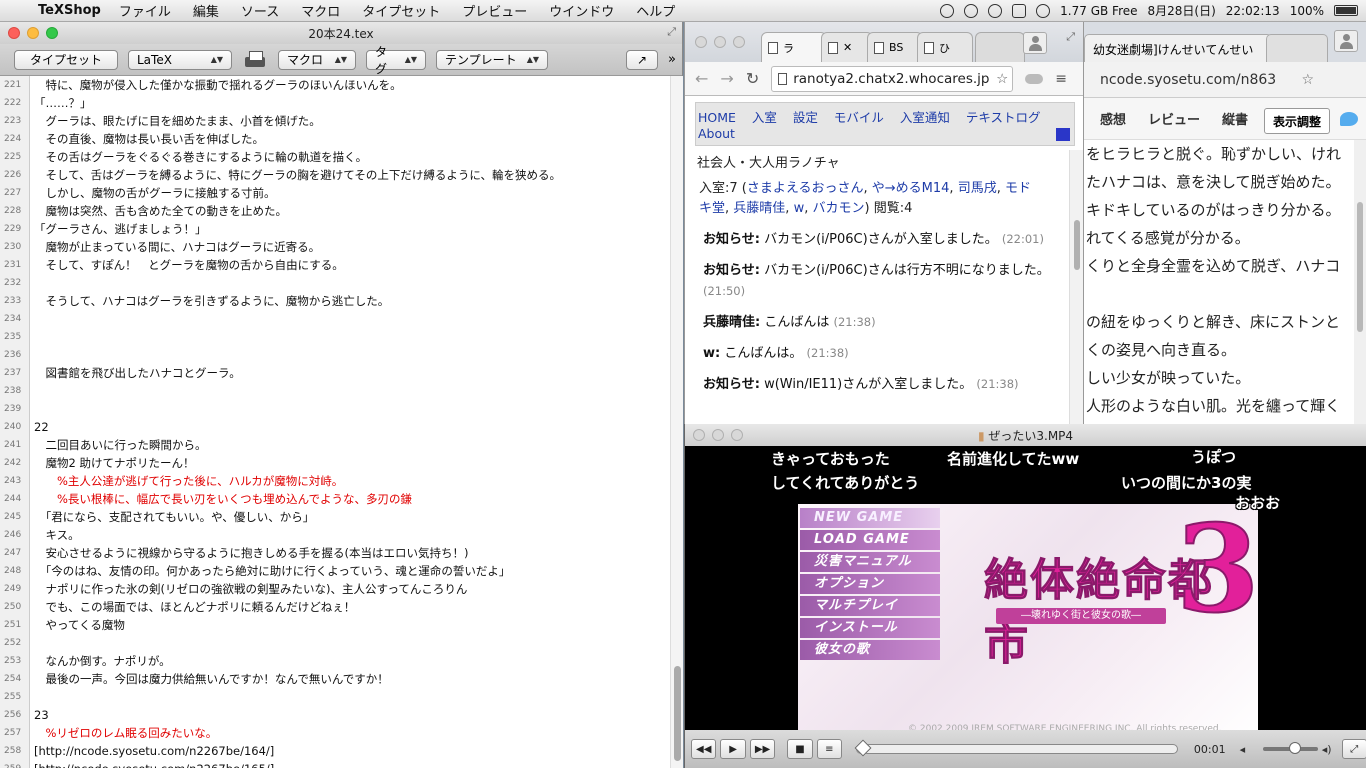  I want to click on date-status: 8月28日(日), so click(1182, 10).